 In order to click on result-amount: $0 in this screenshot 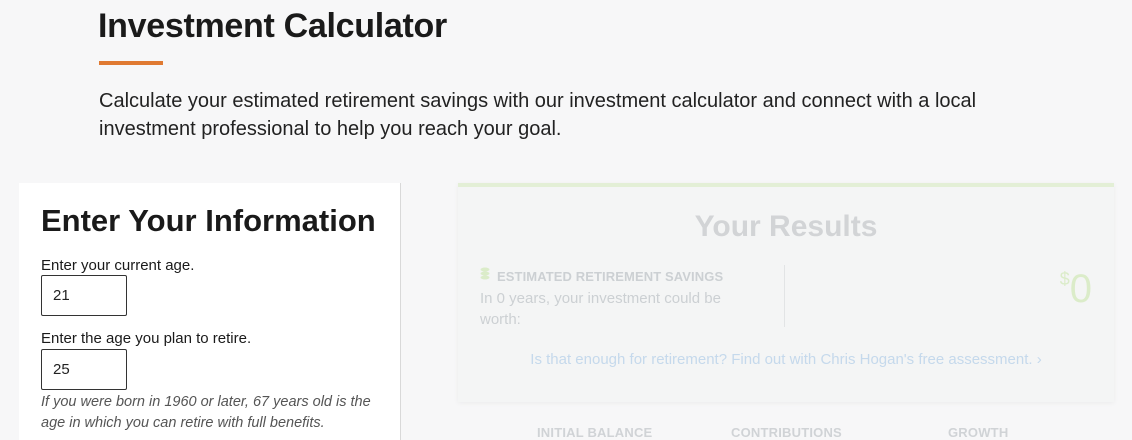, I will do `click(1076, 289)`.